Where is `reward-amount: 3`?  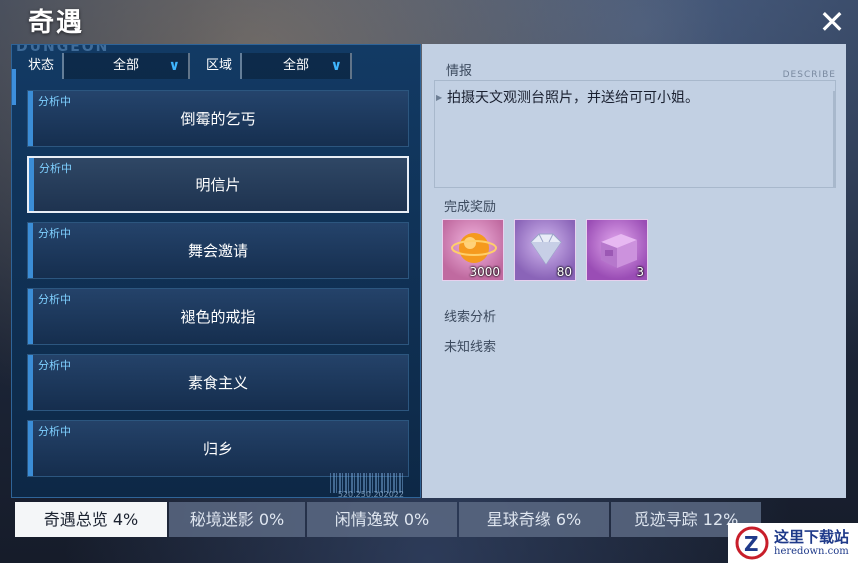 reward-amount: 3 is located at coordinates (640, 272).